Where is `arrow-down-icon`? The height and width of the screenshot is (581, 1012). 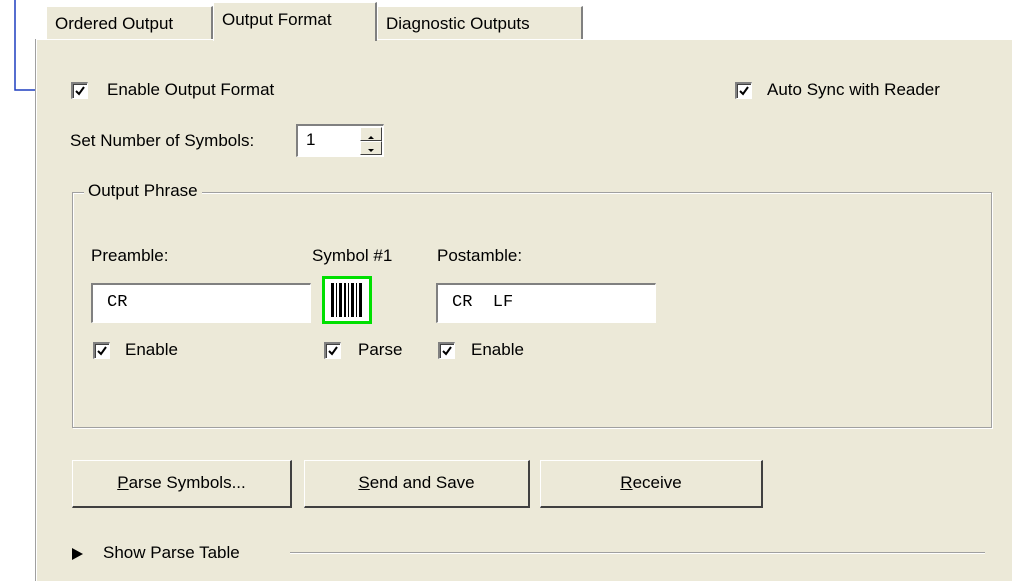 arrow-down-icon is located at coordinates (371, 150).